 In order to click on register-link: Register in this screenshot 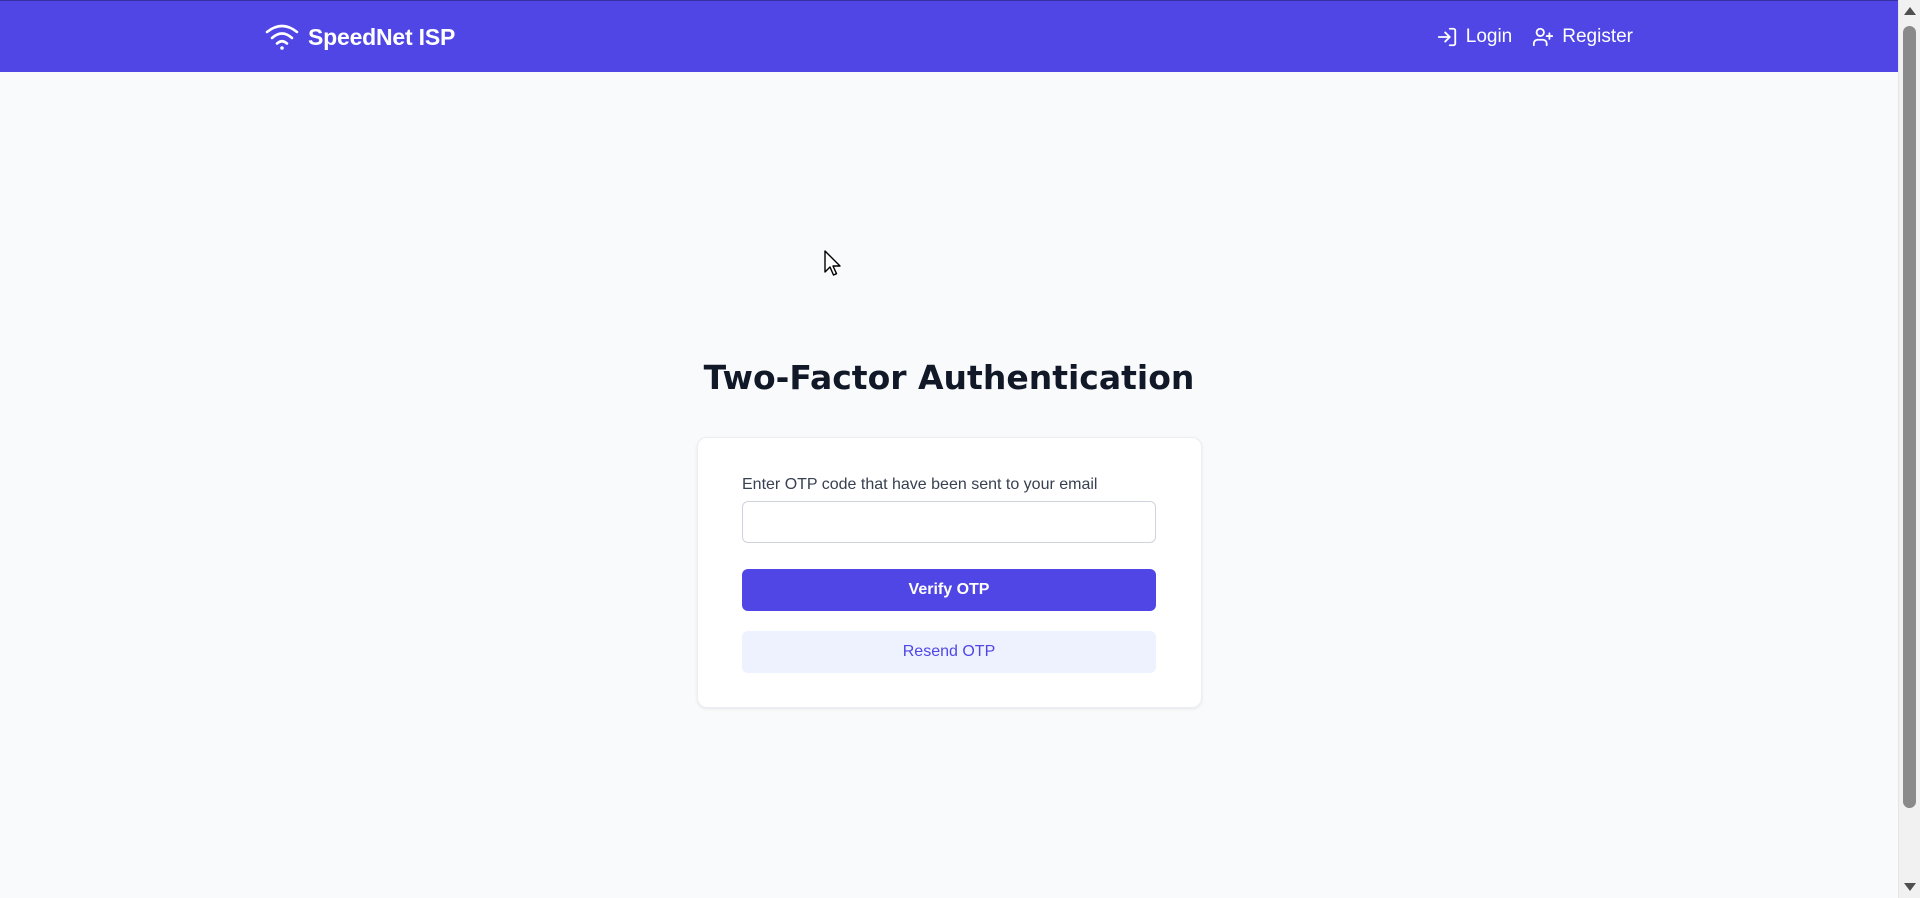, I will do `click(1582, 37)`.